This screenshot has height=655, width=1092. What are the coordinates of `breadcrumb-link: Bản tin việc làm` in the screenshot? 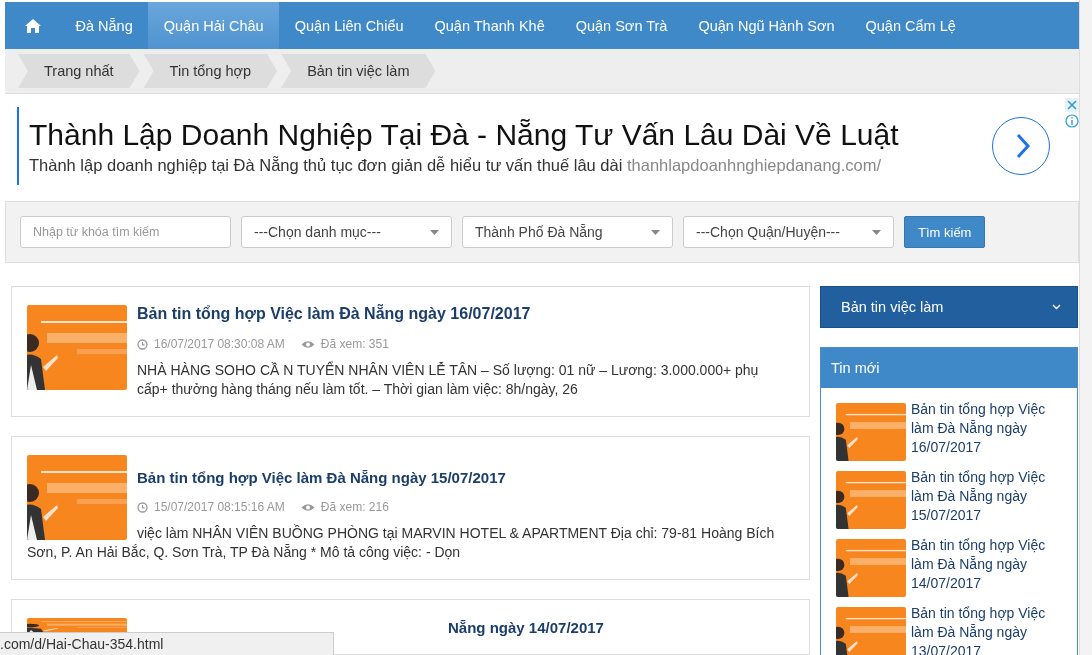 It's located at (358, 71).